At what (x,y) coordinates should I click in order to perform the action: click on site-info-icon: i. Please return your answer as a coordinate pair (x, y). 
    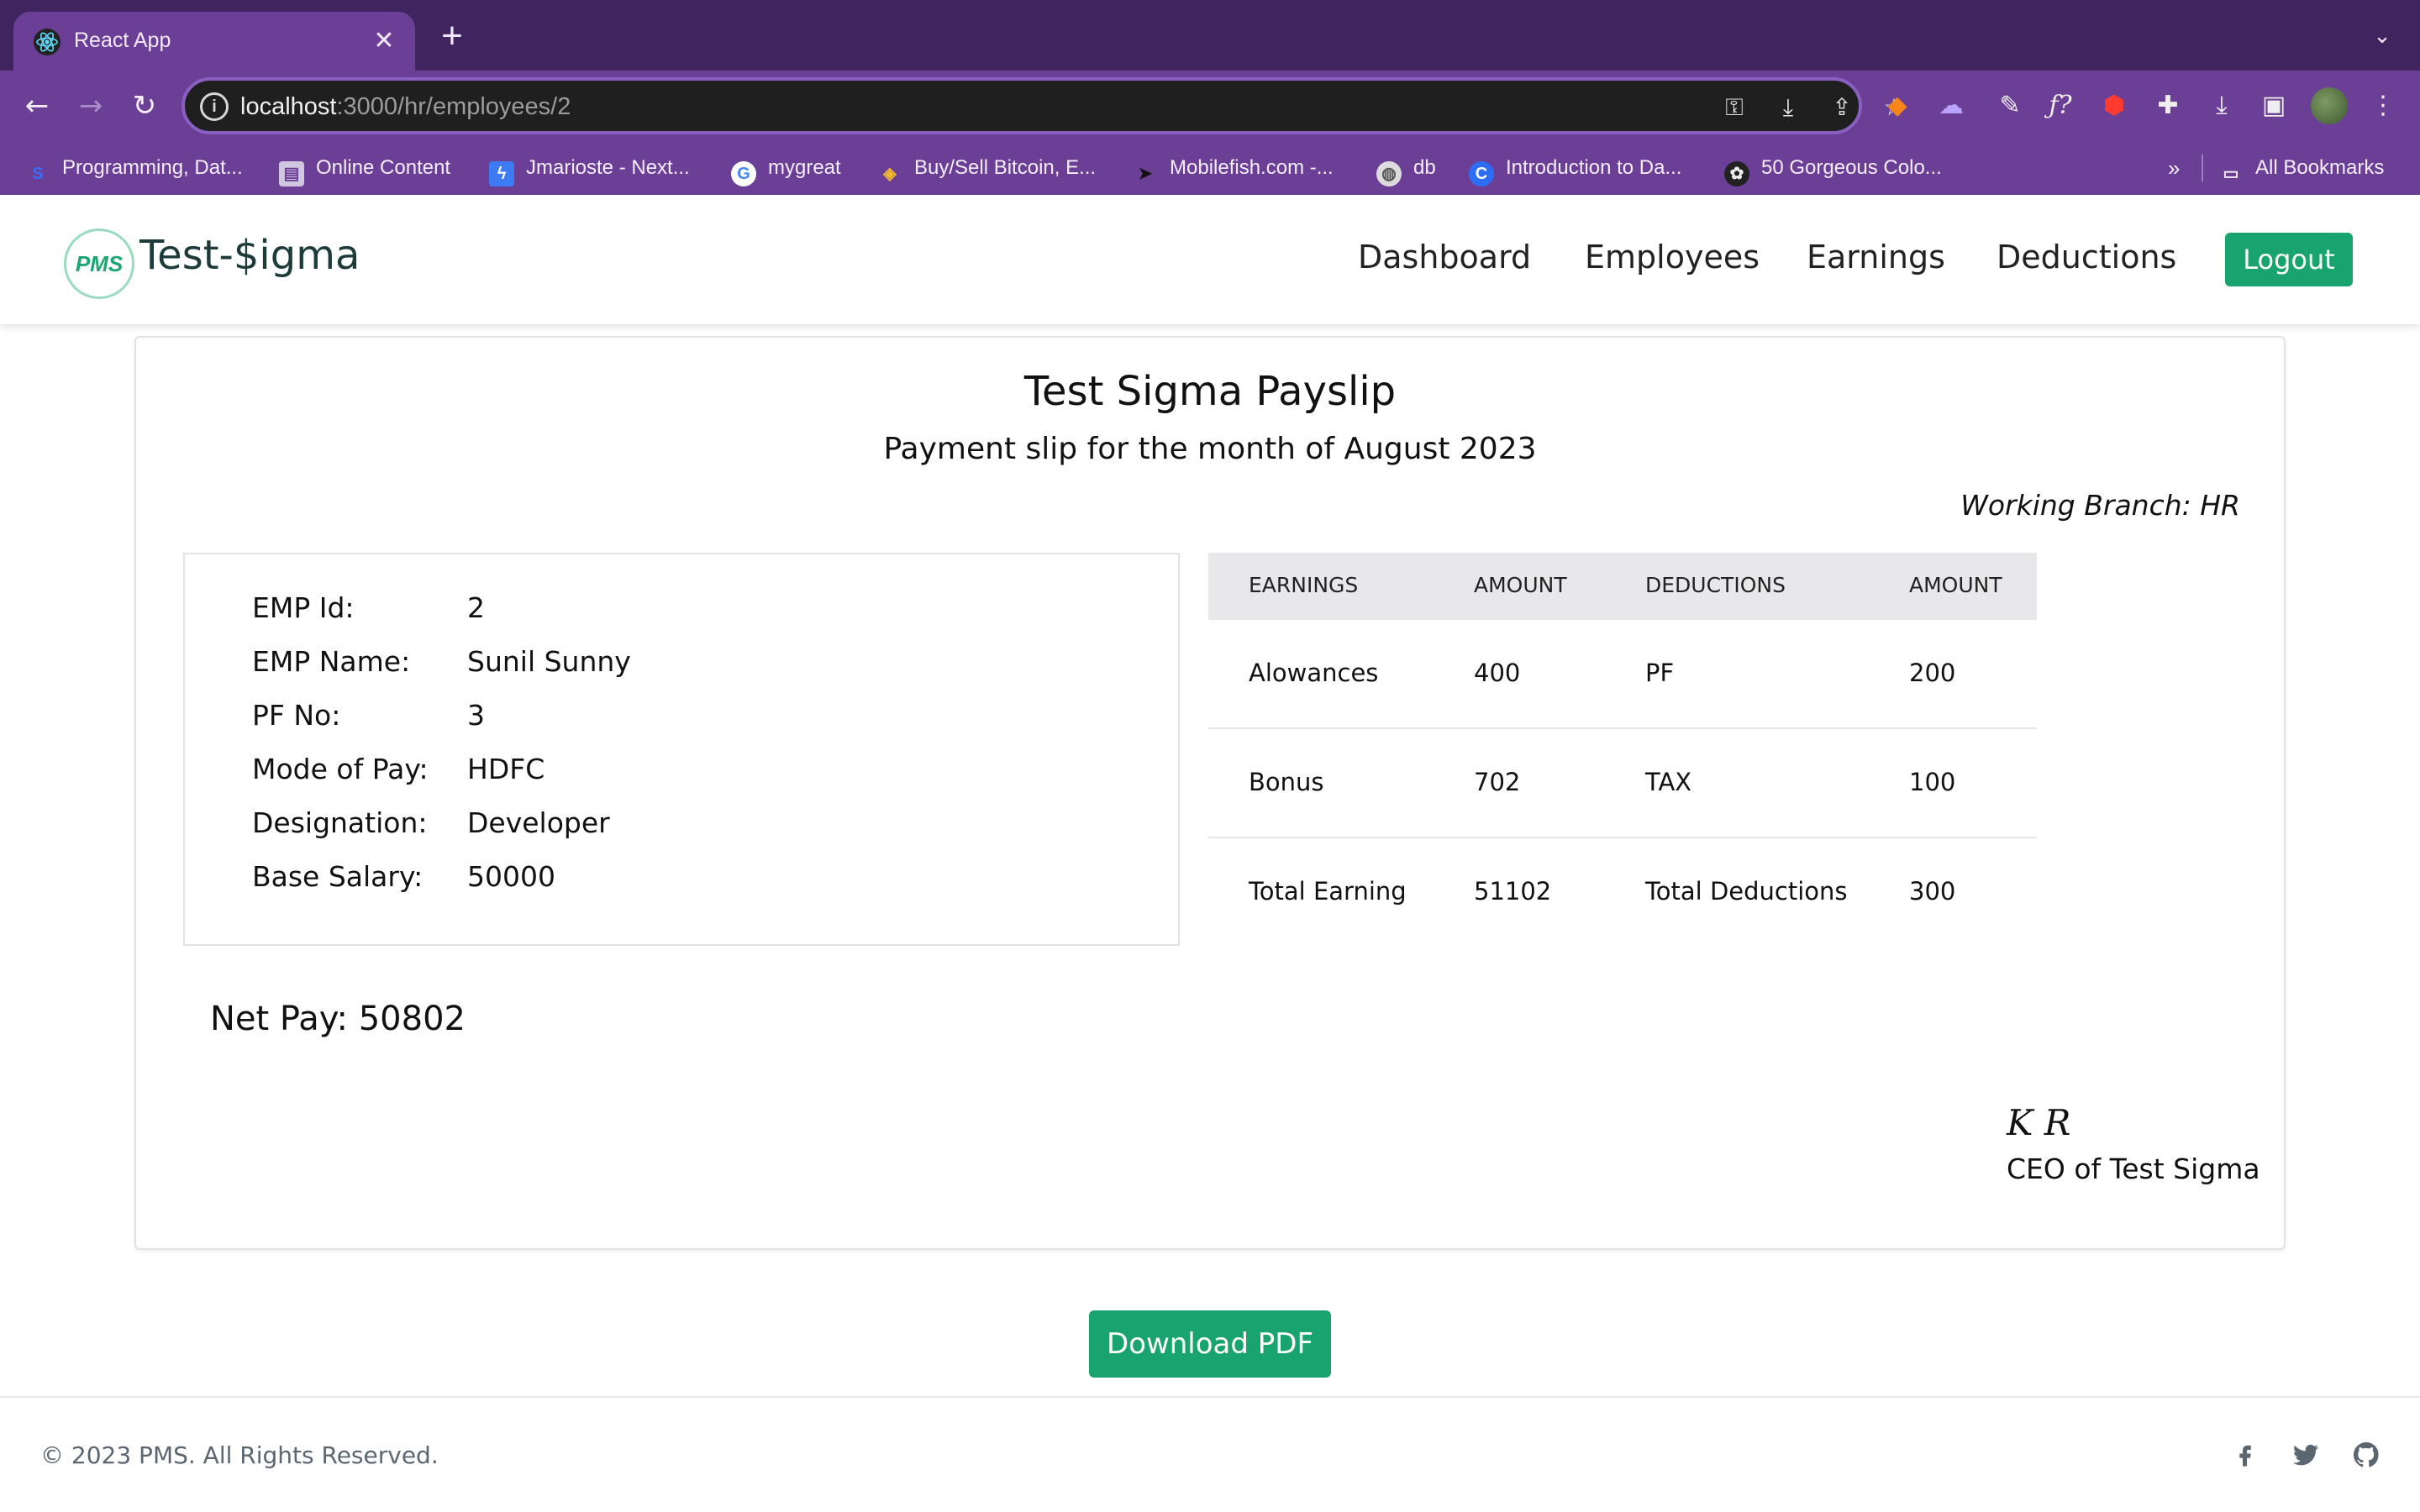
    Looking at the image, I should click on (214, 106).